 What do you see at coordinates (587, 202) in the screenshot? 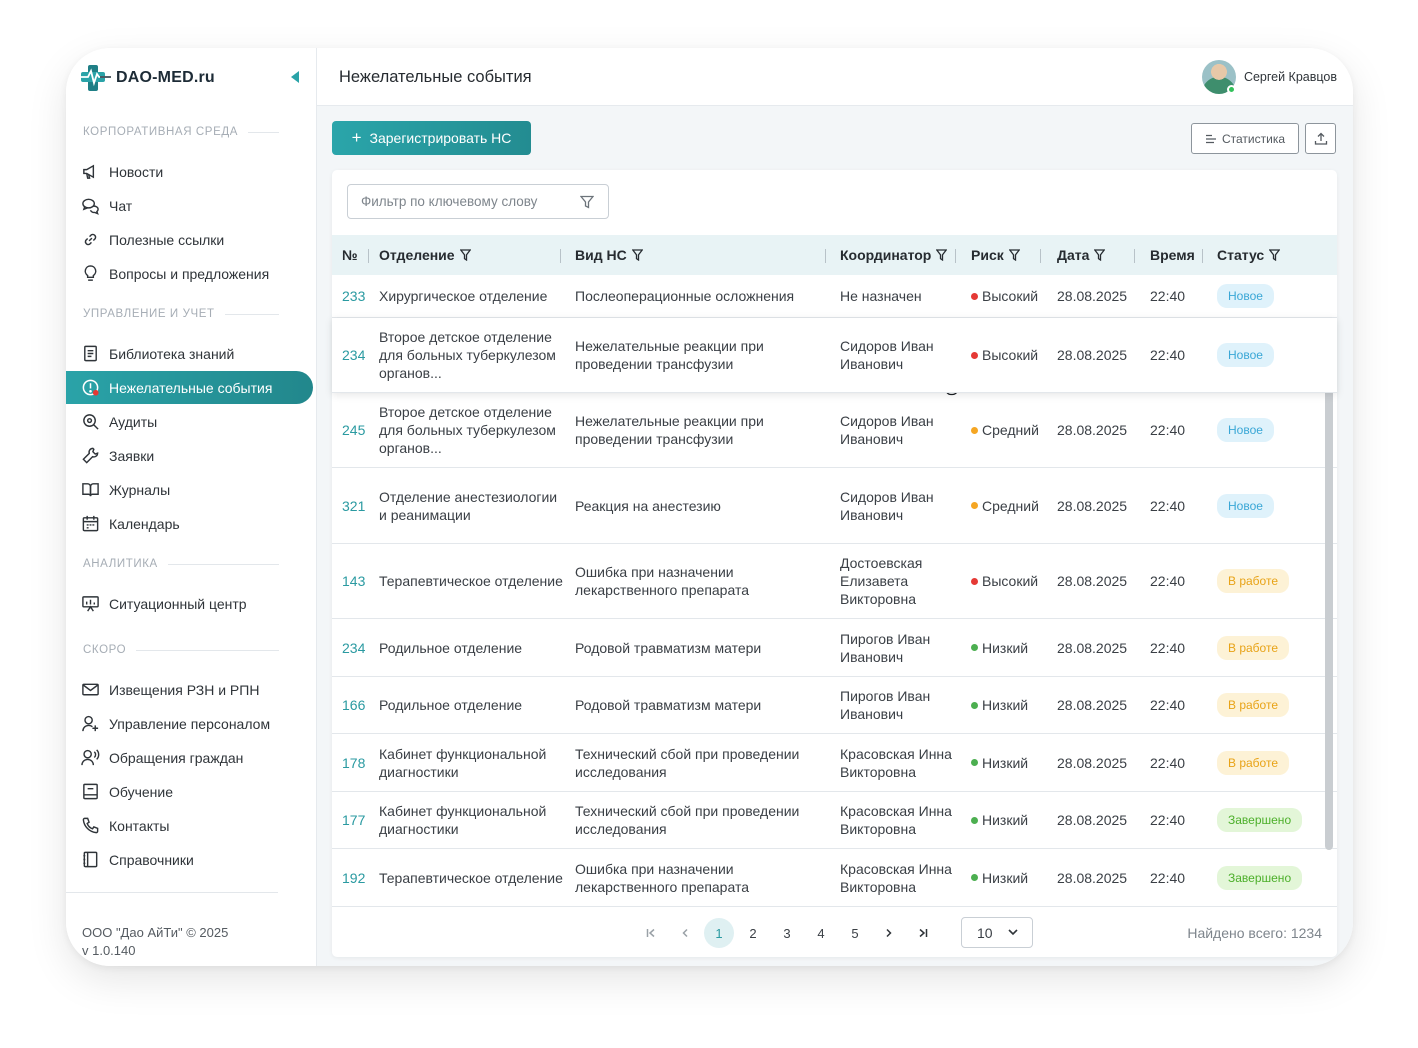
I see `filter-icon` at bounding box center [587, 202].